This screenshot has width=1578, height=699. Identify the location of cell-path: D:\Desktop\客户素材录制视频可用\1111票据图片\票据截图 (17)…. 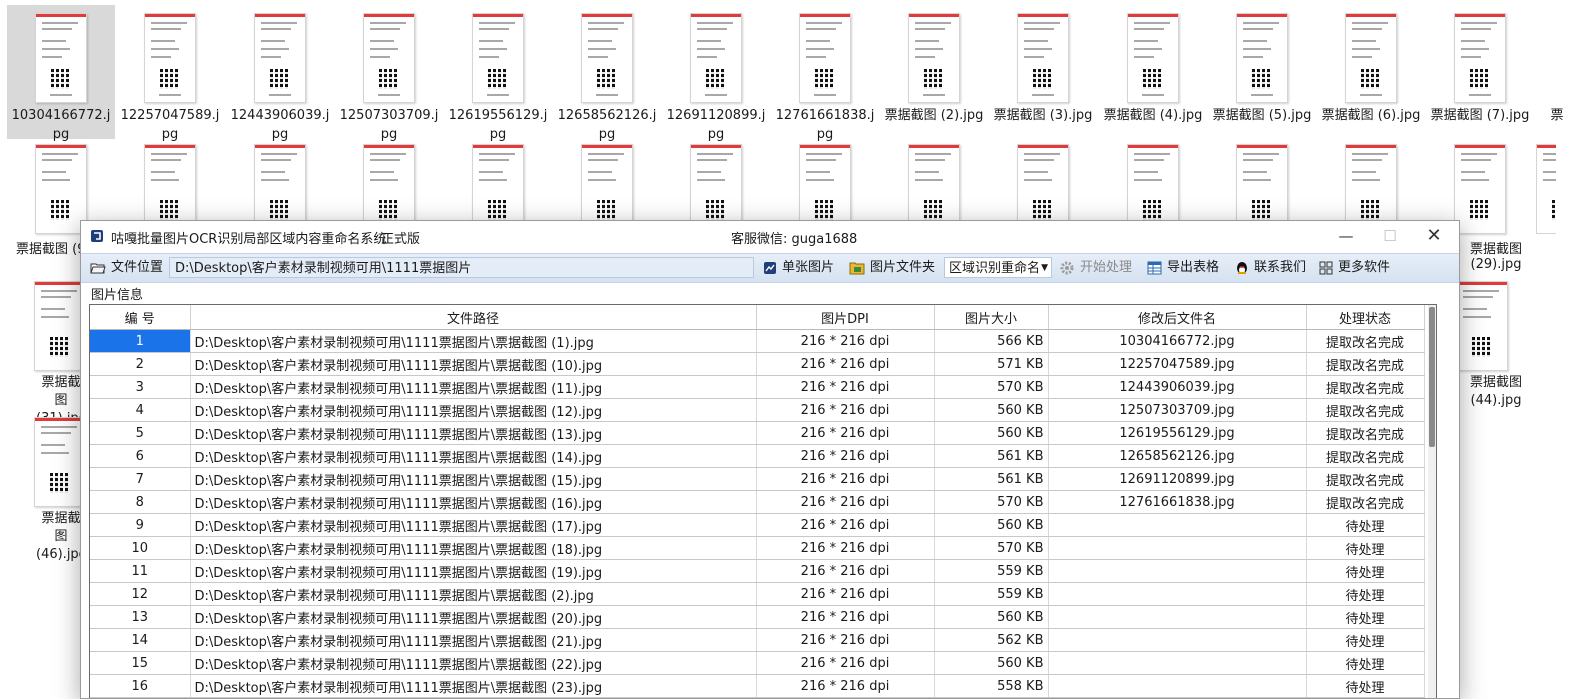
(473, 525).